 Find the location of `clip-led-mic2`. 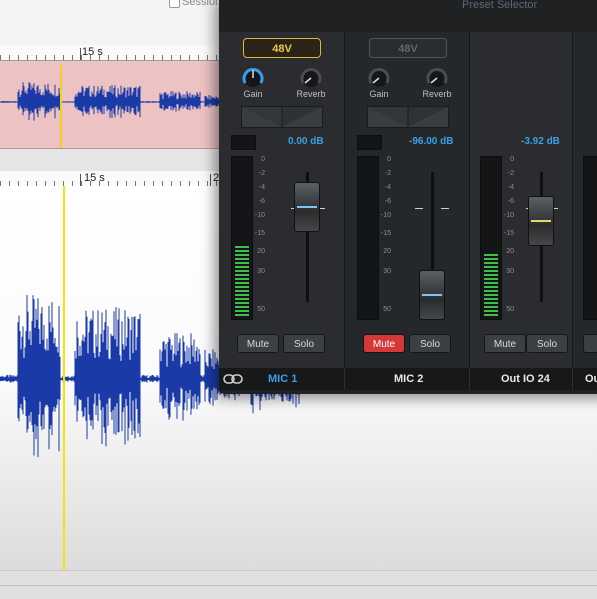

clip-led-mic2 is located at coordinates (369, 142).